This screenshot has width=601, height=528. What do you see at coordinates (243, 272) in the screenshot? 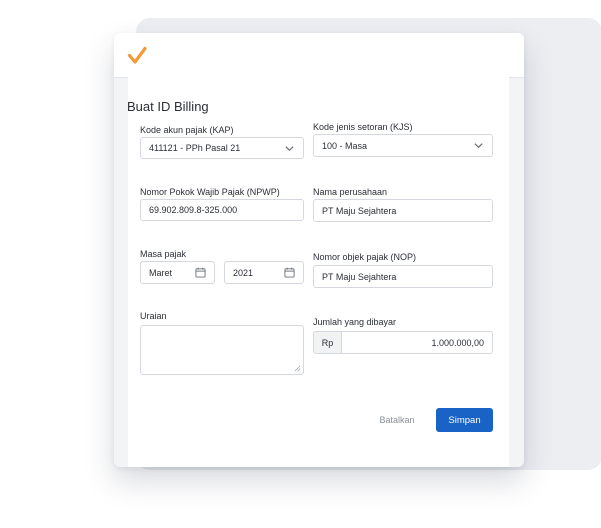
I see `period-year-value: 2021` at bounding box center [243, 272].